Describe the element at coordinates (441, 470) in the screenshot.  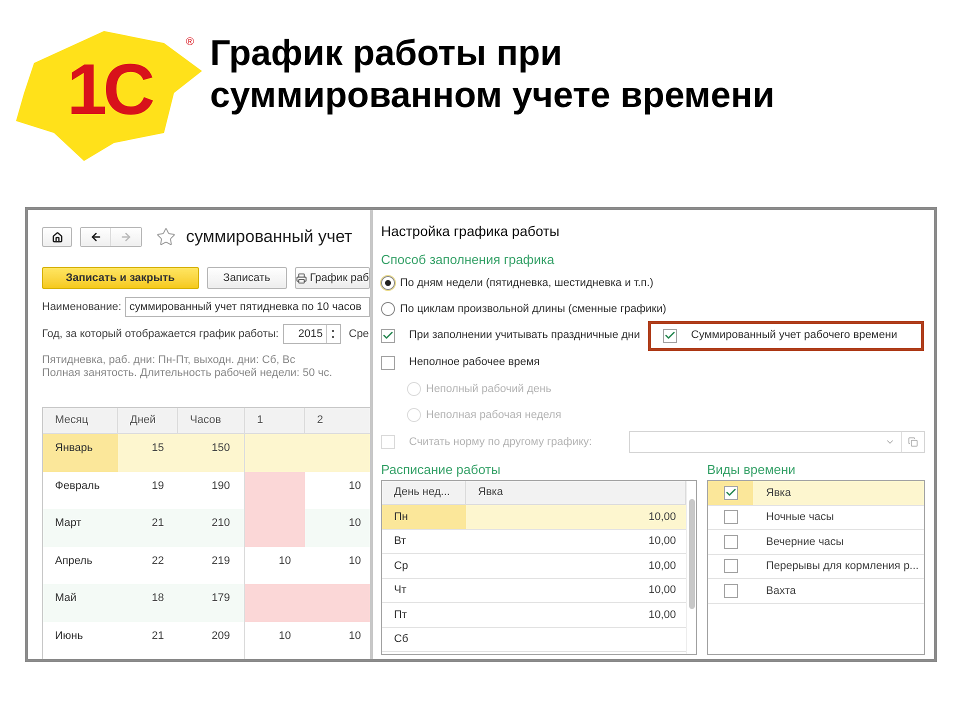
I see `section-heading: Расписание работы` at that location.